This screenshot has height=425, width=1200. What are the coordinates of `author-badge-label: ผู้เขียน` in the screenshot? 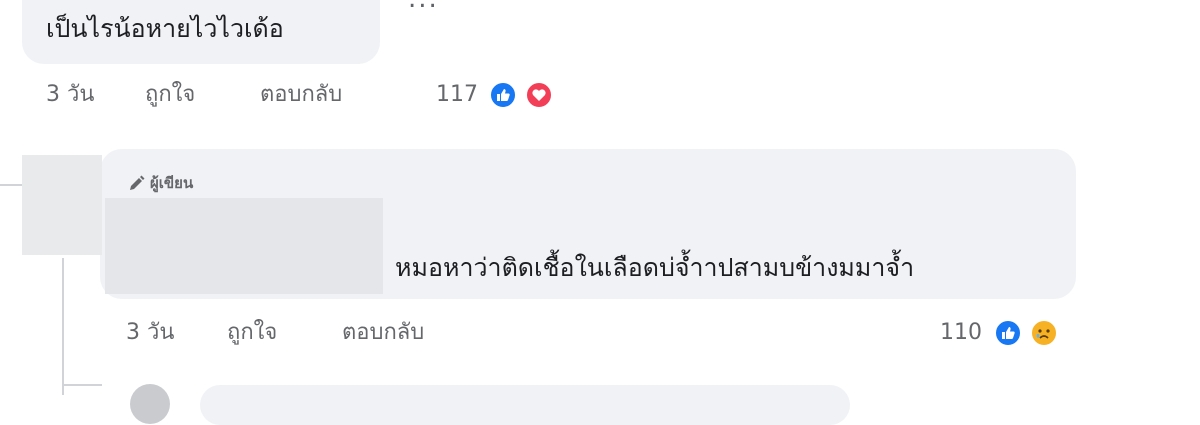 It's located at (172, 183).